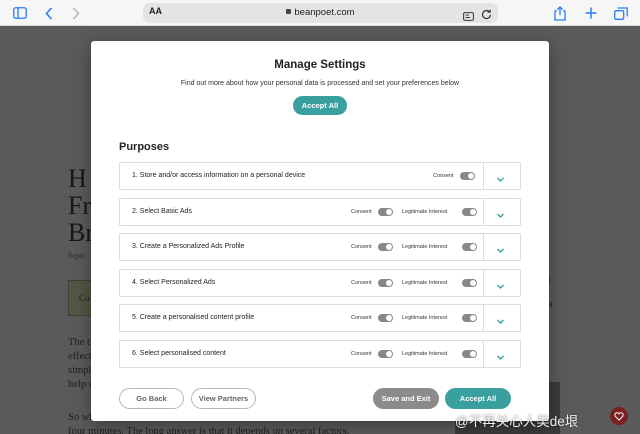  What do you see at coordinates (621, 13) in the screenshot?
I see `tabs-overview-icon` at bounding box center [621, 13].